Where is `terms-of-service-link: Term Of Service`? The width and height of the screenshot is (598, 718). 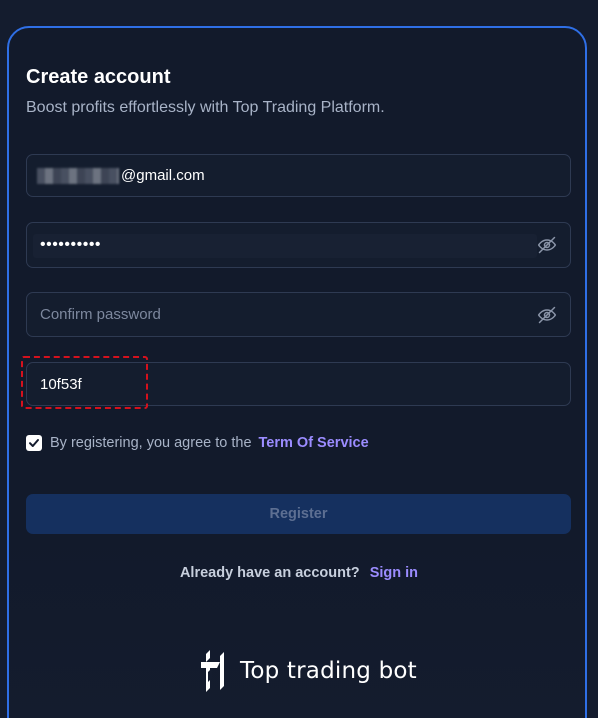
terms-of-service-link: Term Of Service is located at coordinates (314, 443).